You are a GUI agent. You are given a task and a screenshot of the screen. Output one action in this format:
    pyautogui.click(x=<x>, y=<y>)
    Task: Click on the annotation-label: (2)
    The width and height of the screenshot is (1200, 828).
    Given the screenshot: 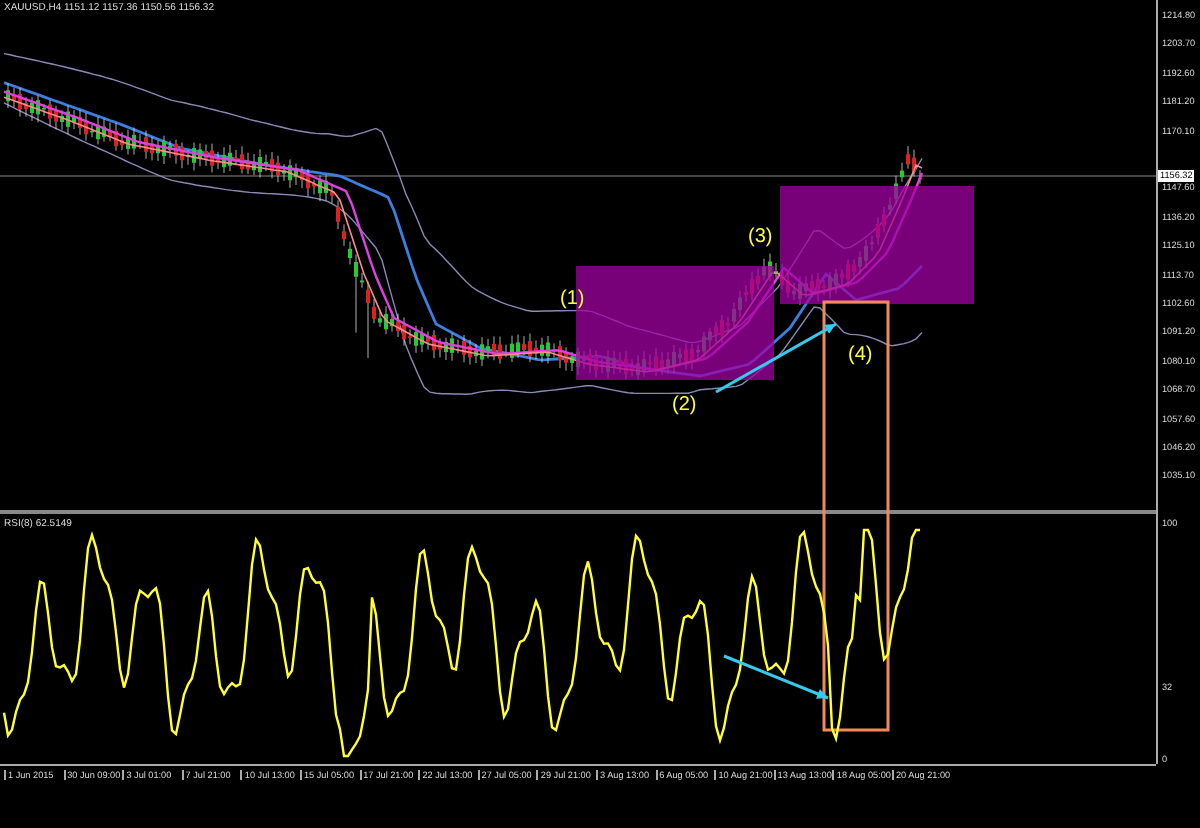 What is the action you would take?
    pyautogui.click(x=684, y=405)
    